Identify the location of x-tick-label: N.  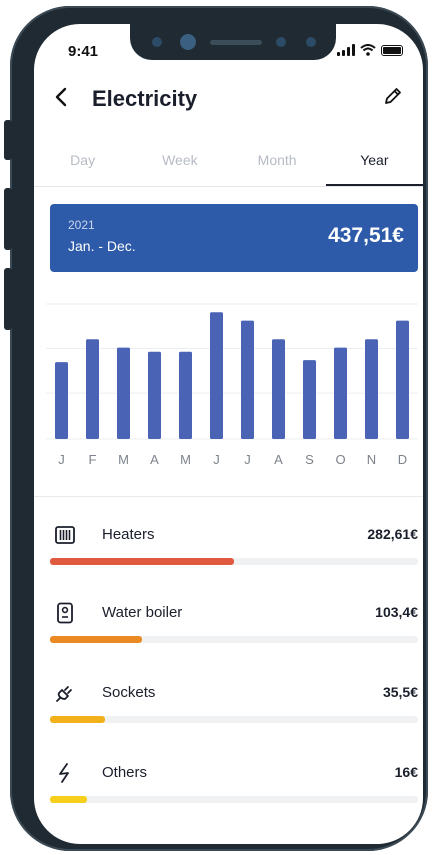
(371, 459).